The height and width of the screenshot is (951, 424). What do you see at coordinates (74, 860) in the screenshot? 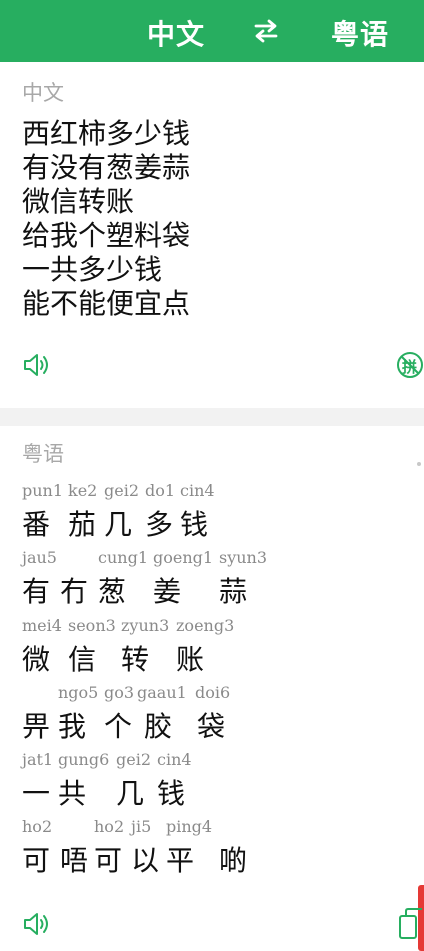
I see `cantonese-char: 唔` at bounding box center [74, 860].